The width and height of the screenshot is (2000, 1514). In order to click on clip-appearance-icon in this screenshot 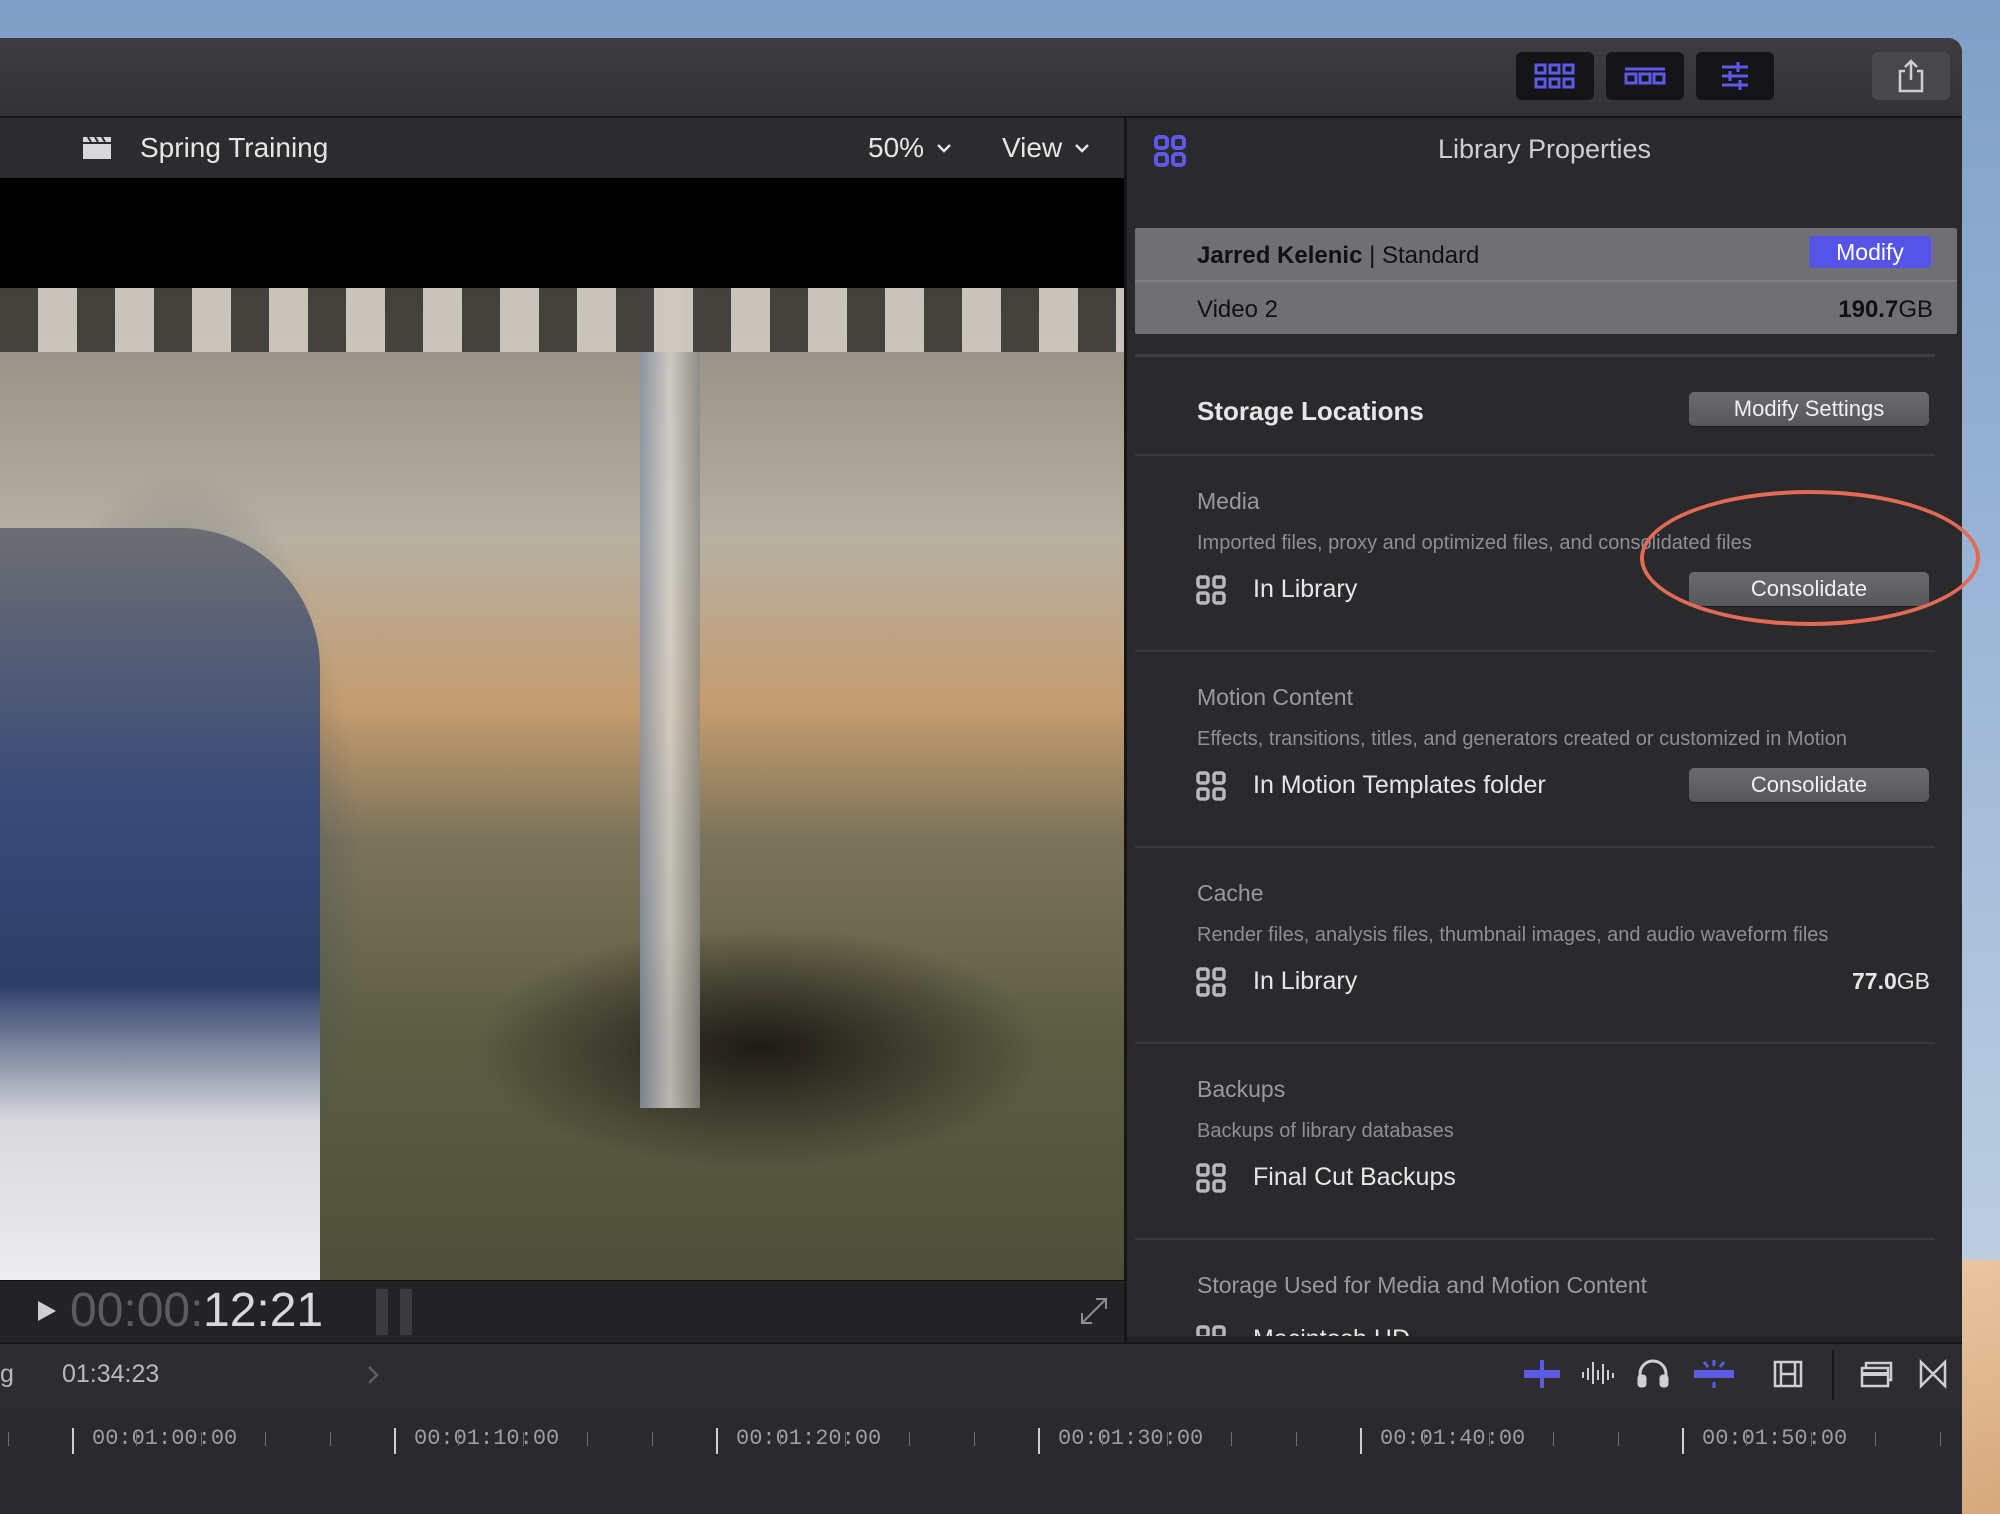, I will do `click(1788, 1374)`.